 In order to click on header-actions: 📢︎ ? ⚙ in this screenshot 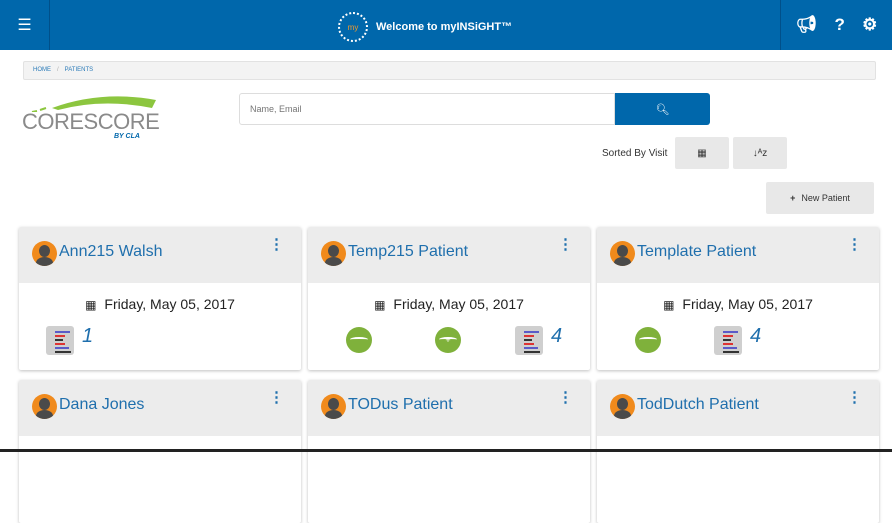, I will do `click(836, 25)`.